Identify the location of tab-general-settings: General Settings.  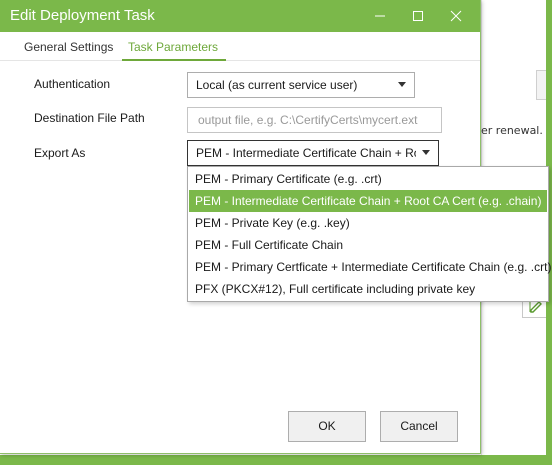
(68, 47).